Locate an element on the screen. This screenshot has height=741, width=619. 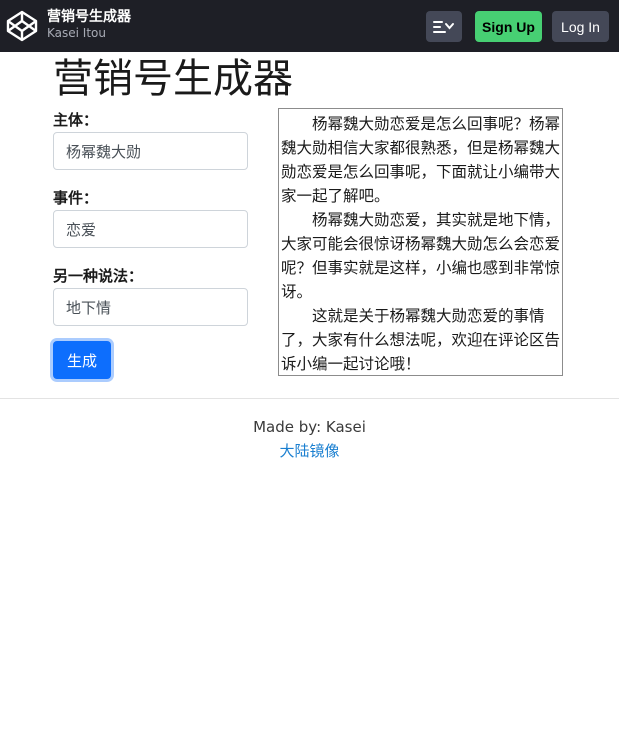
generate-button: 生成 is located at coordinates (82, 360).